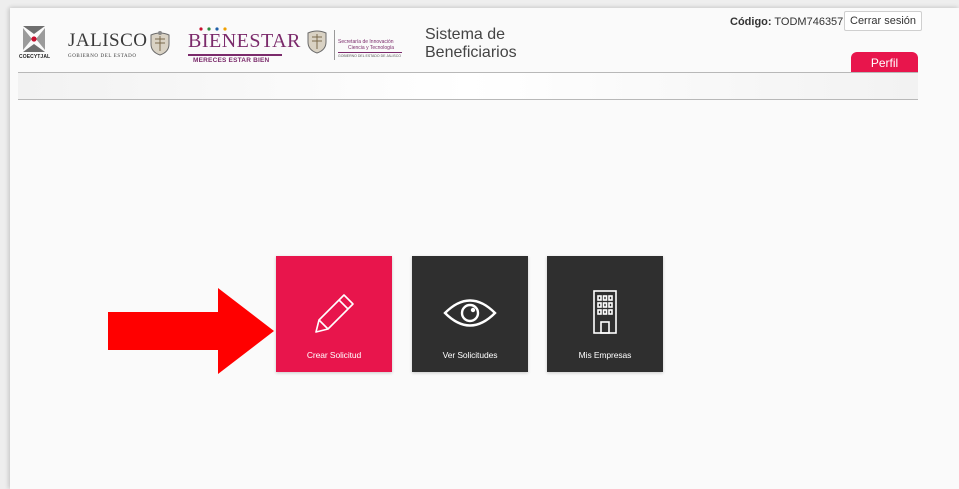 This screenshot has width=959, height=489. Describe the element at coordinates (751, 22) in the screenshot. I see `user-code-label: Código:` at that location.